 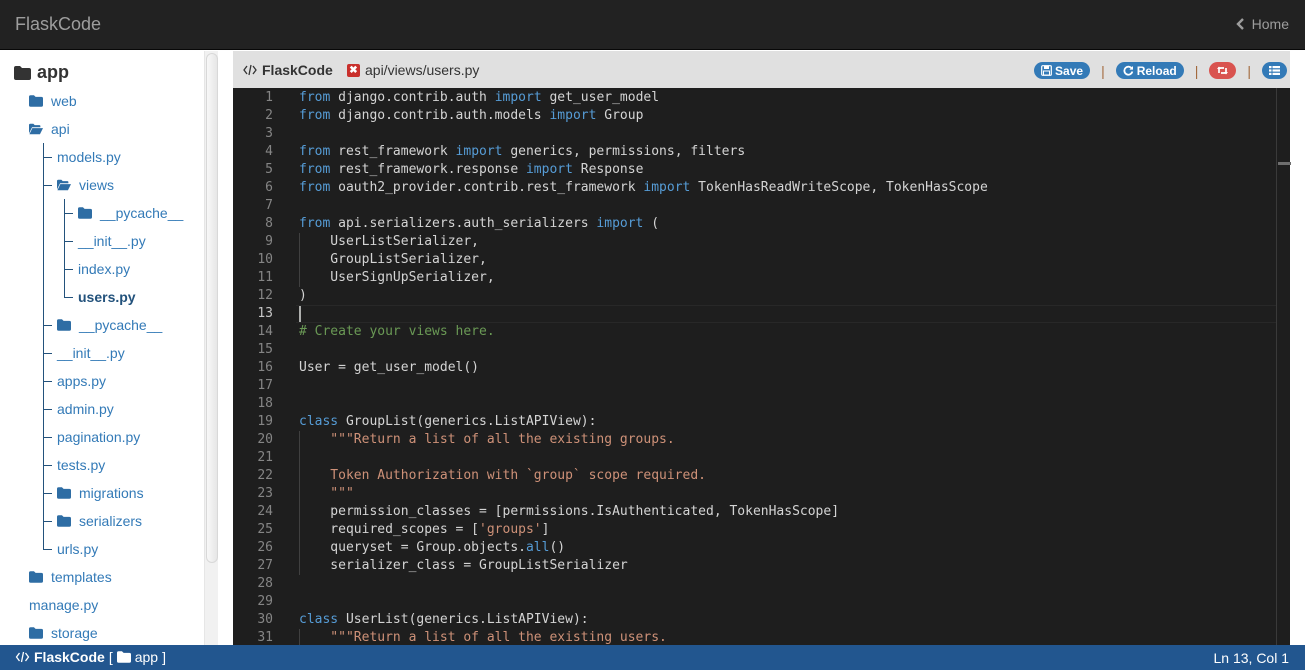 What do you see at coordinates (81, 381) in the screenshot?
I see `tree-file-item: apps.py` at bounding box center [81, 381].